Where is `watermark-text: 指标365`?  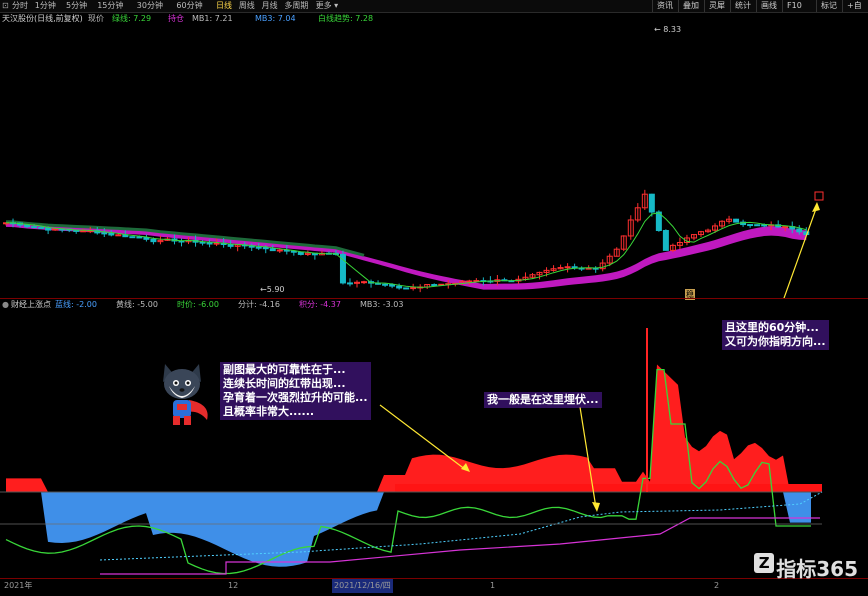
watermark-text: 指标365 is located at coordinates (817, 569).